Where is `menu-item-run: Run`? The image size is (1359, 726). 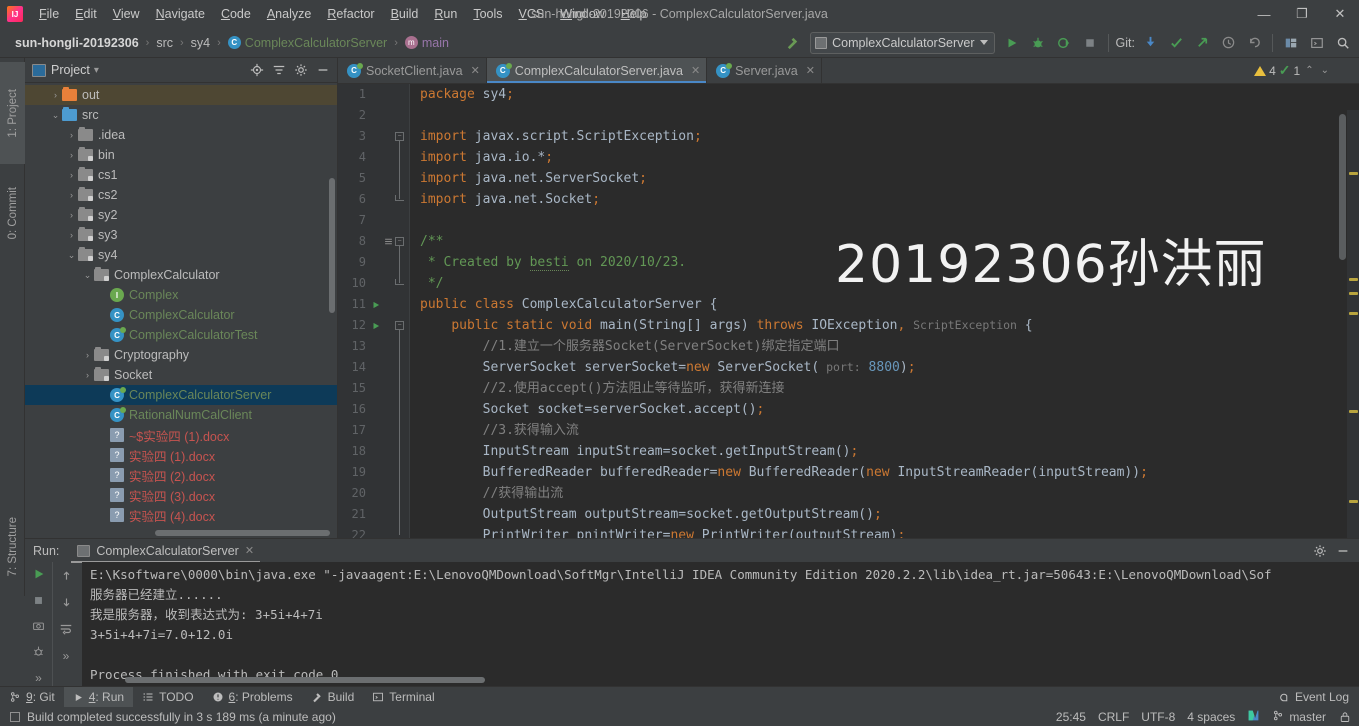 menu-item-run: Run is located at coordinates (445, 14).